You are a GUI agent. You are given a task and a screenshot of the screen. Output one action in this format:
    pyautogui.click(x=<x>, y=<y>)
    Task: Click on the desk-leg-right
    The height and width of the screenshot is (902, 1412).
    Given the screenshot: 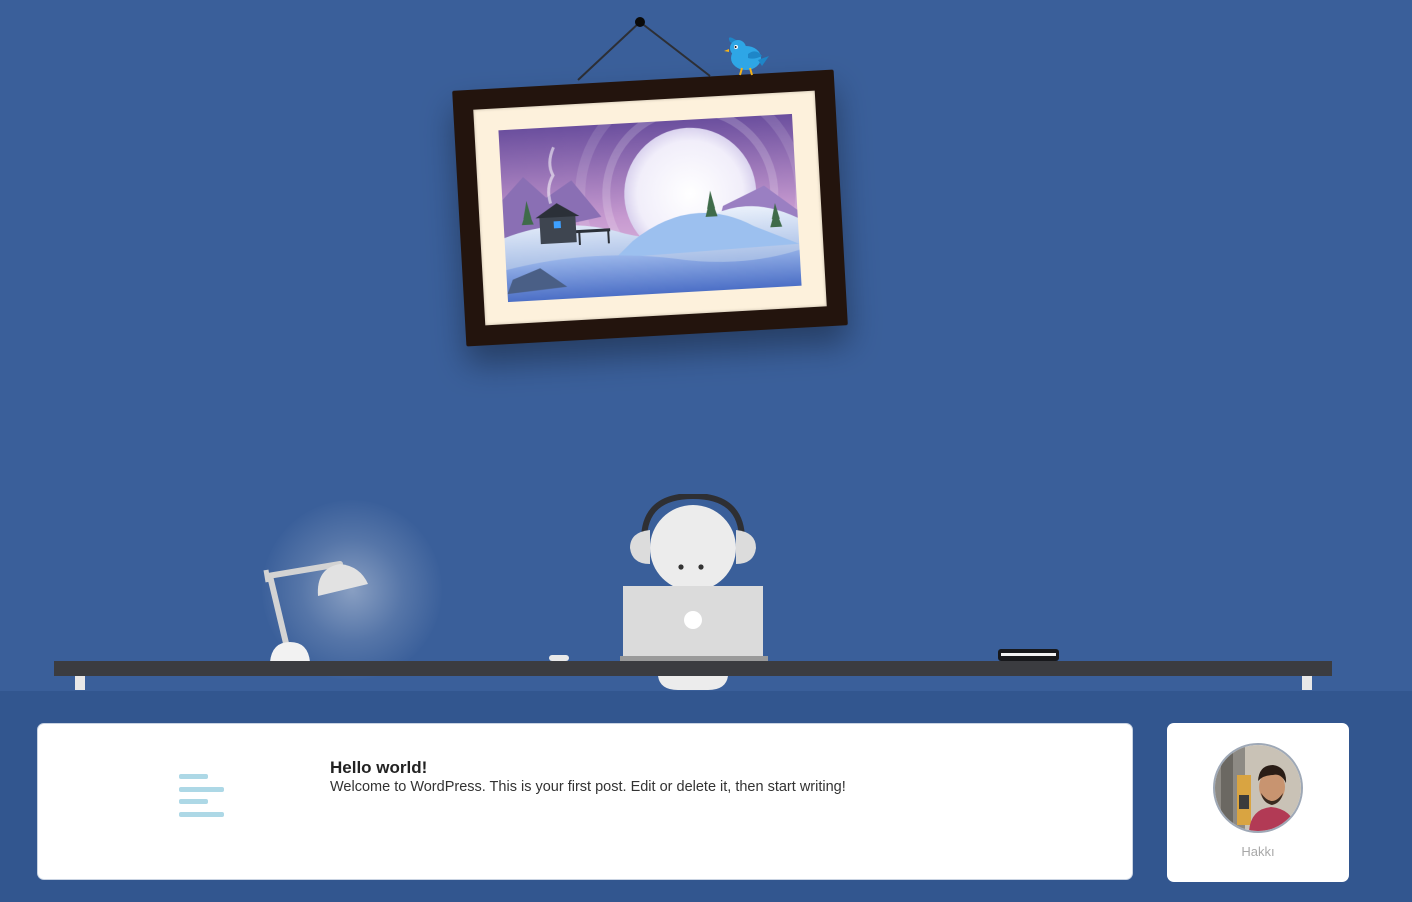 What is the action you would take?
    pyautogui.click(x=1307, y=683)
    